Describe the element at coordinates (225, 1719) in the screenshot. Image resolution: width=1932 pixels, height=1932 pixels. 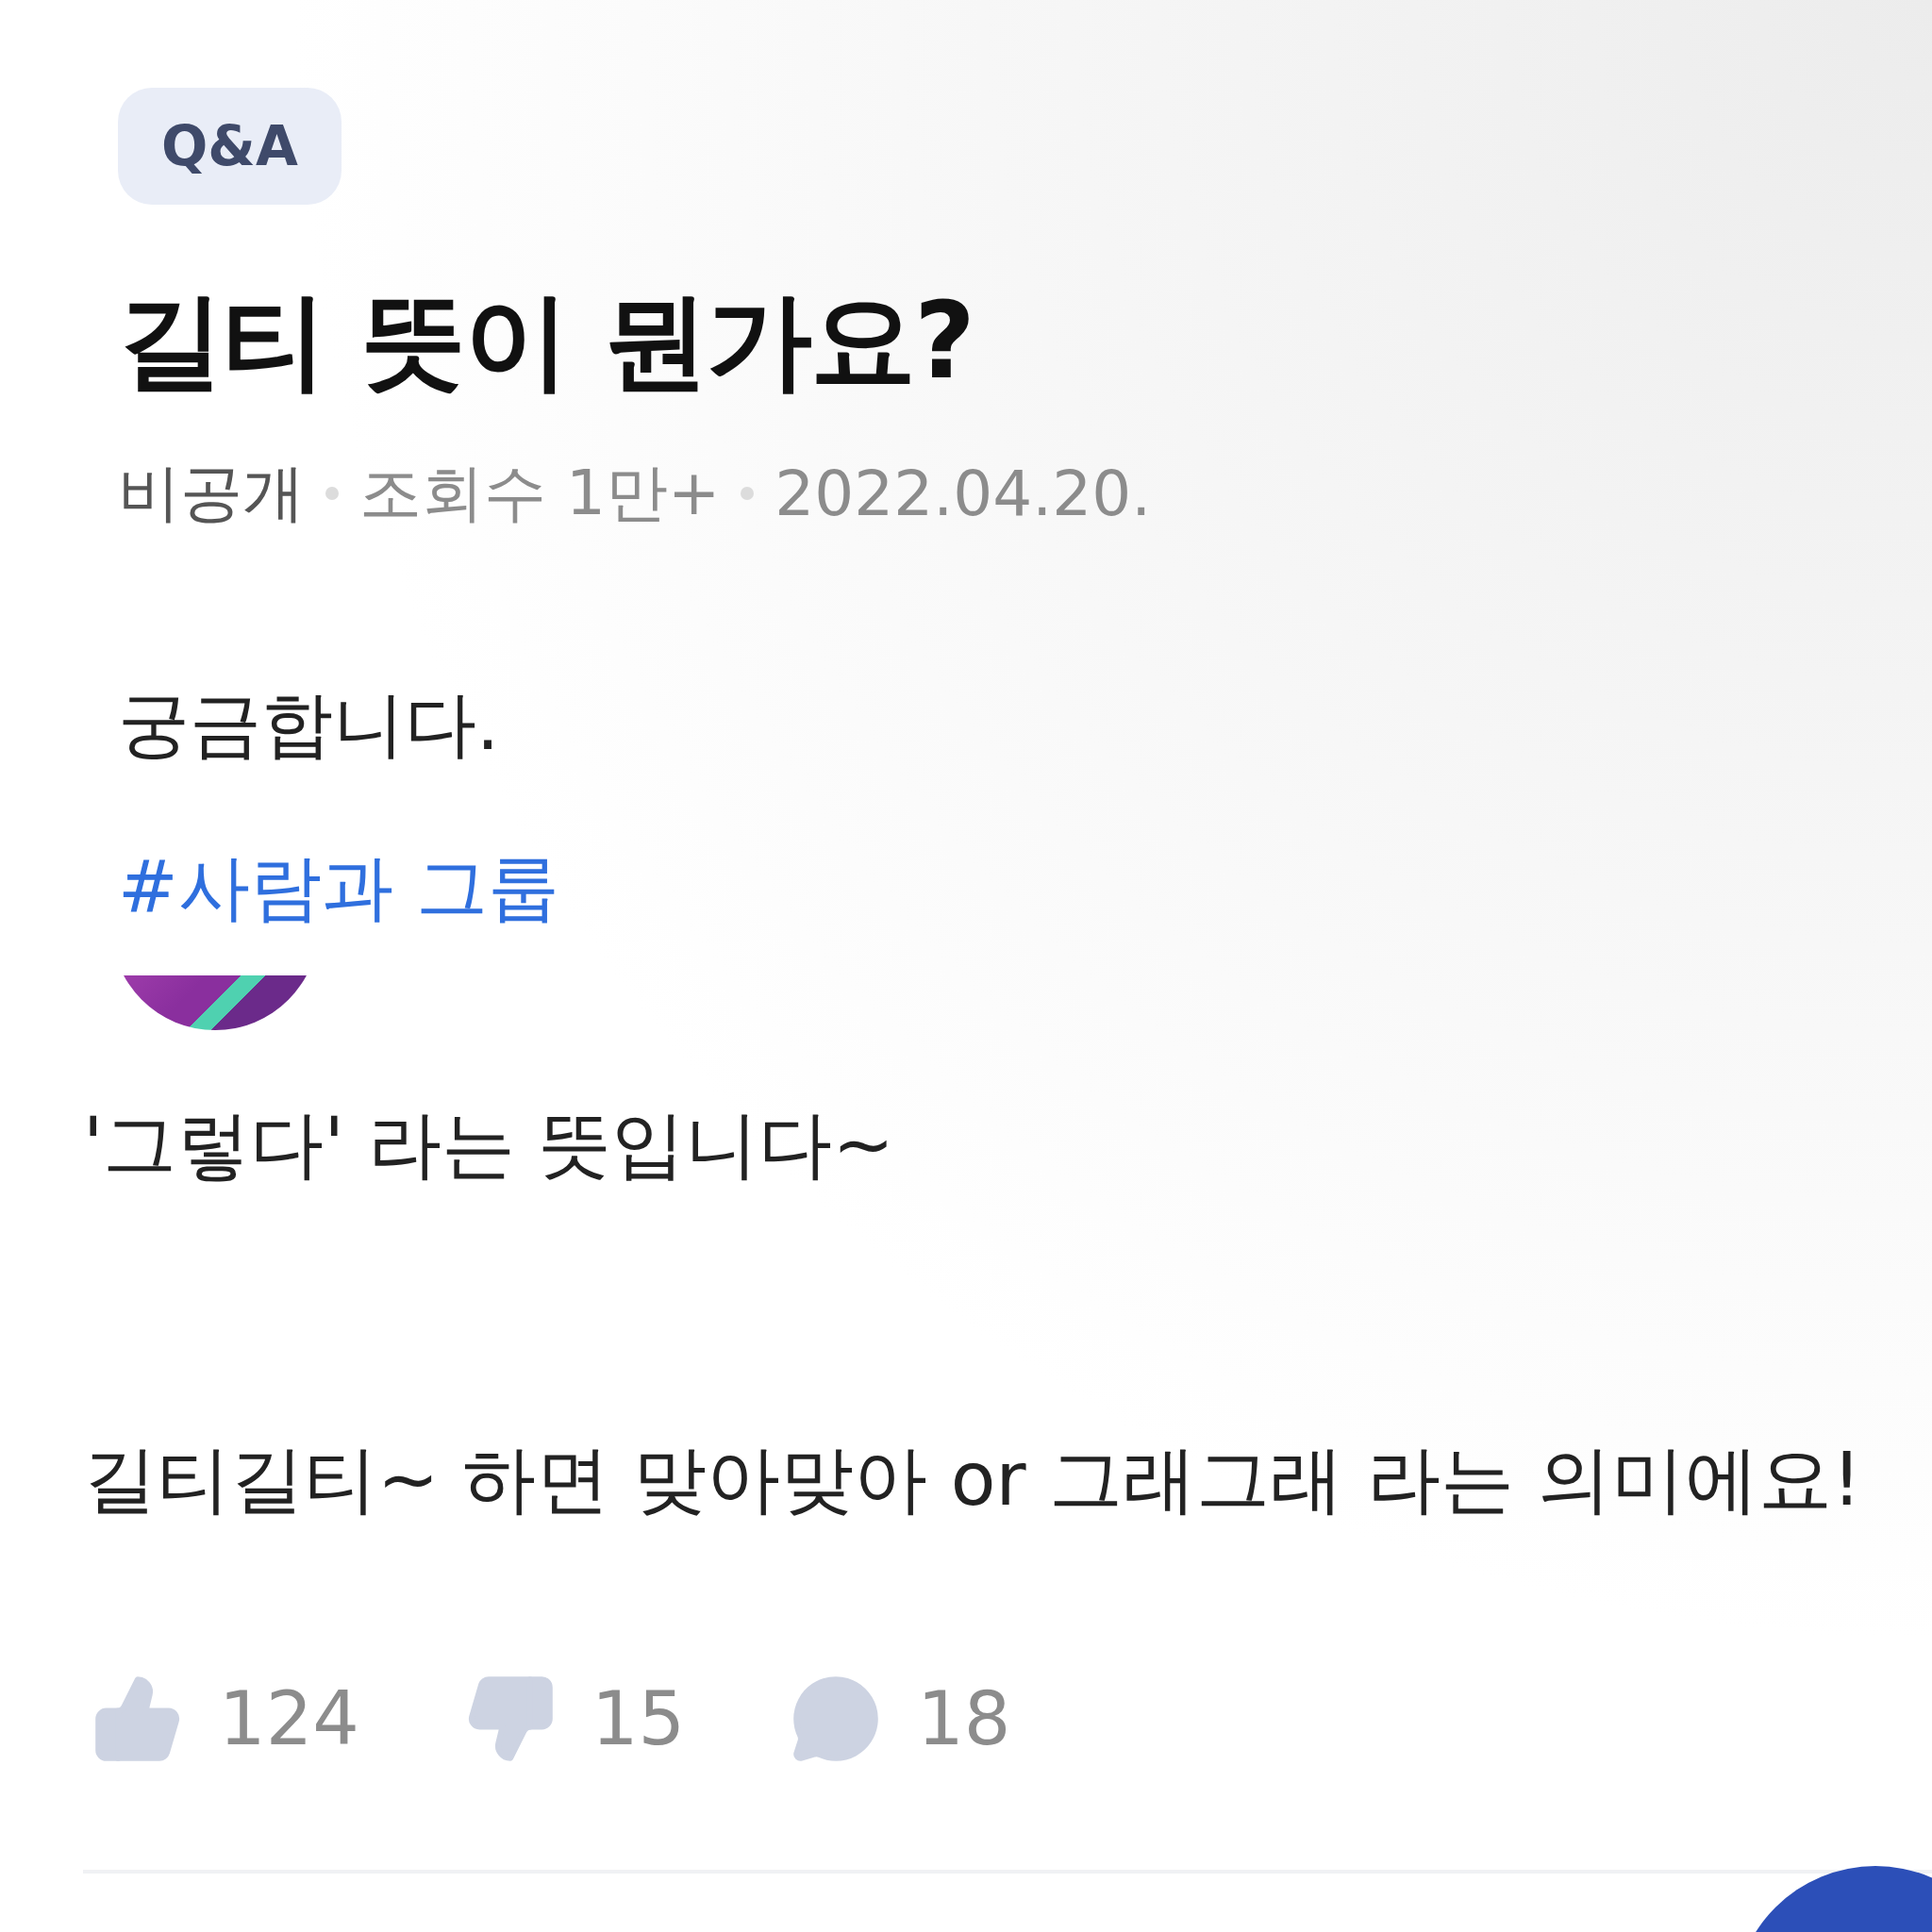
I see `like-button: 124` at that location.